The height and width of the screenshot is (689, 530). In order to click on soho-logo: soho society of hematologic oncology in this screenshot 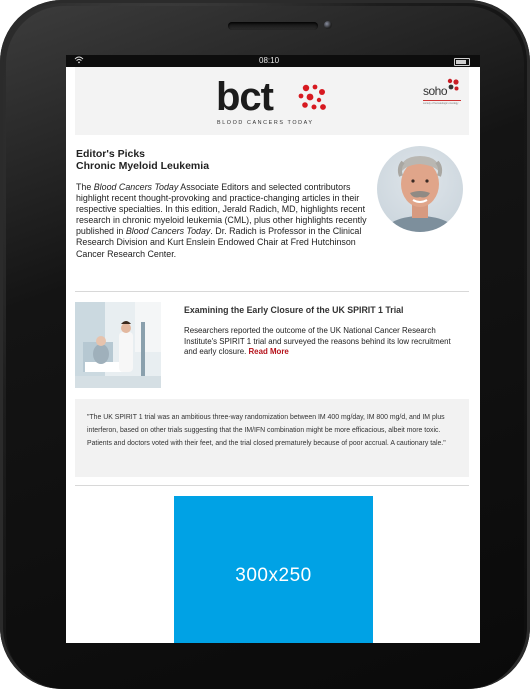, I will do `click(443, 93)`.